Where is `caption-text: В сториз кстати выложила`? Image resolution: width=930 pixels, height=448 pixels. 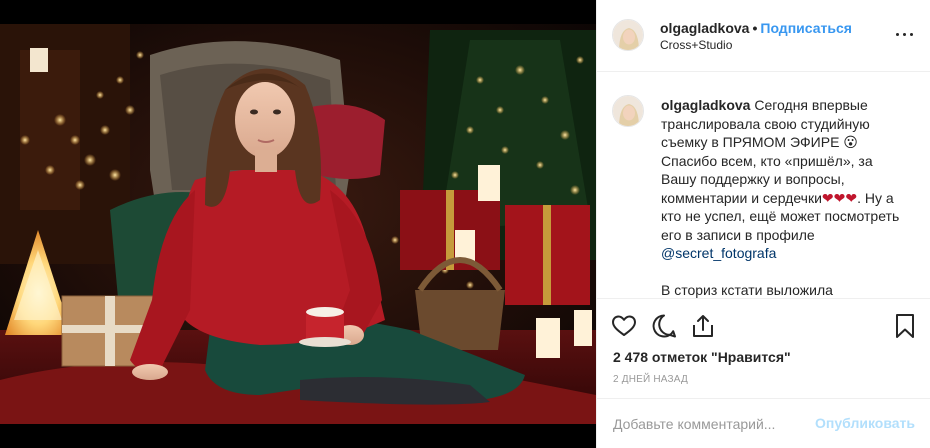
caption-text: В сториз кстати выложила is located at coordinates (747, 290).